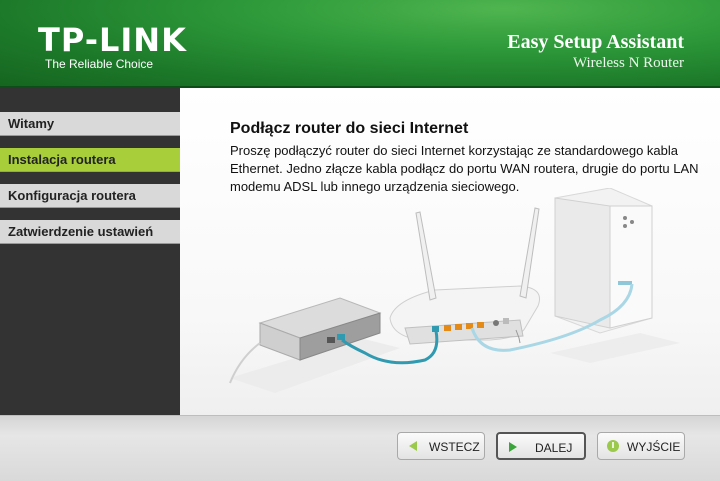 The height and width of the screenshot is (481, 720). I want to click on sidebar-item-zatwierdzenie-ustawien: Zatwierdzenie ustawień, so click(90, 232).